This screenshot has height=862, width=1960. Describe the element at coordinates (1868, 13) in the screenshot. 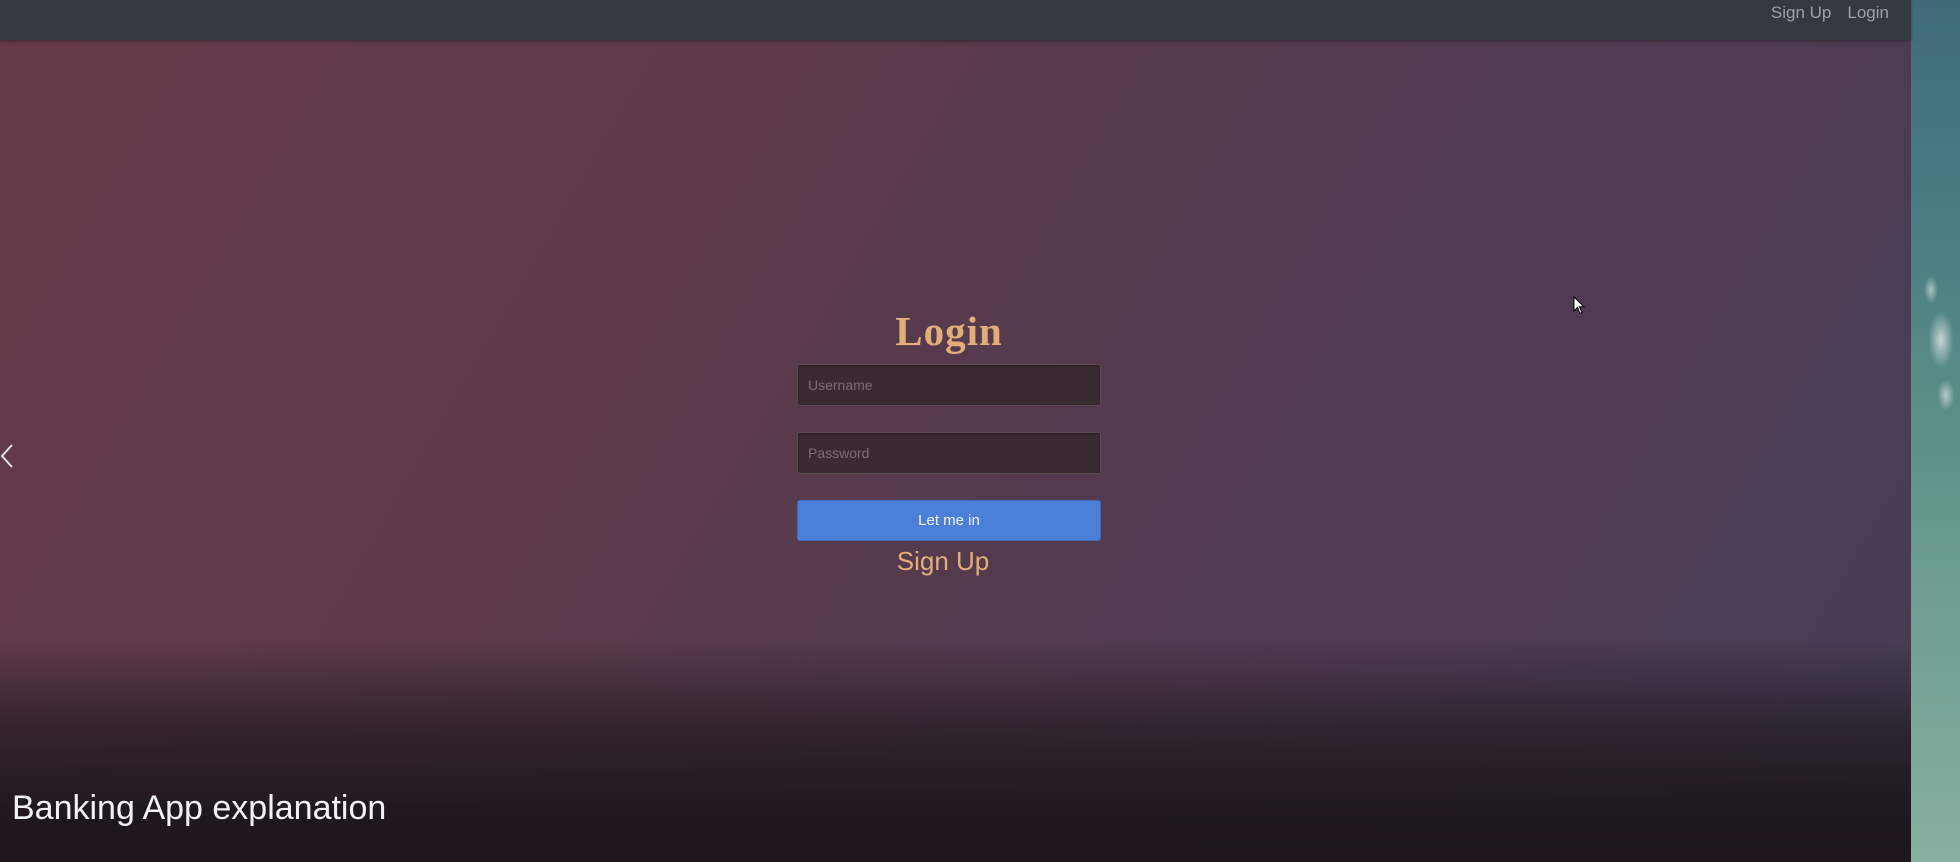

I see `nav-login-link: Login` at that location.